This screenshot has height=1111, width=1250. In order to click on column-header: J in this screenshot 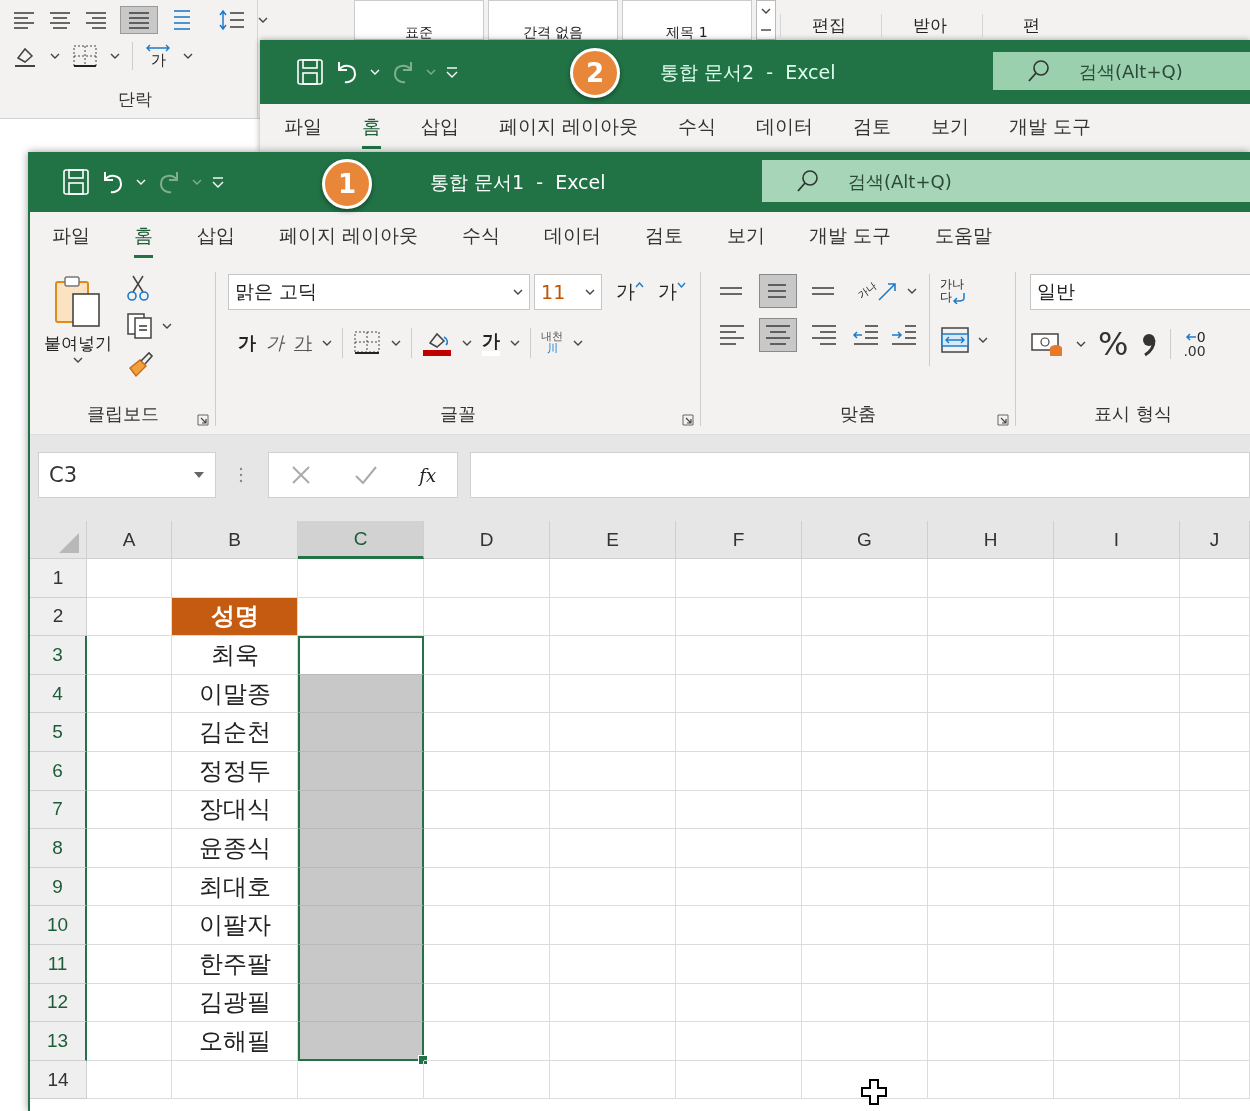, I will do `click(1215, 540)`.